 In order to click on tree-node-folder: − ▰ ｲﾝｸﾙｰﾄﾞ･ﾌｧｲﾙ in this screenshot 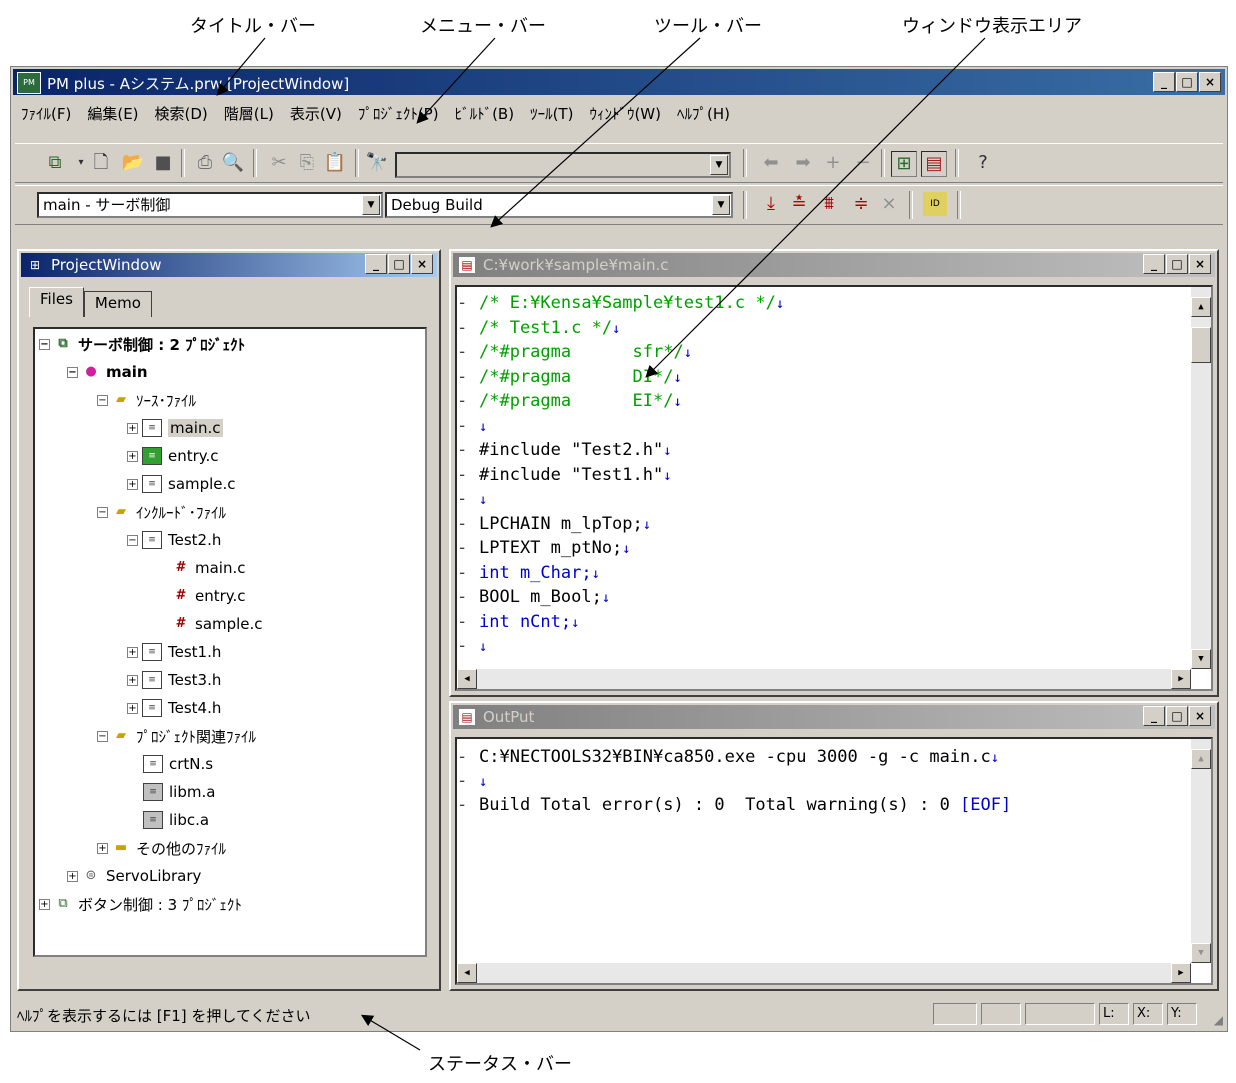, I will do `click(161, 512)`.